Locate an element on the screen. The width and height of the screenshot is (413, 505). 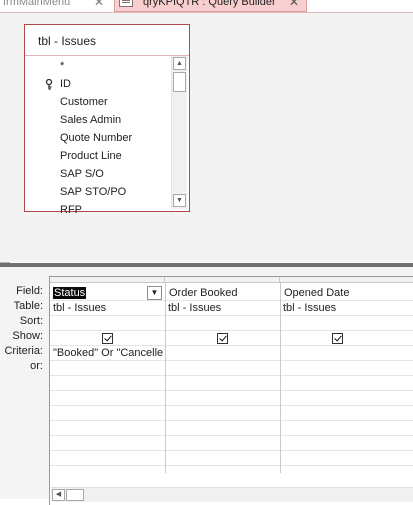
query-icon is located at coordinates (126, 3).